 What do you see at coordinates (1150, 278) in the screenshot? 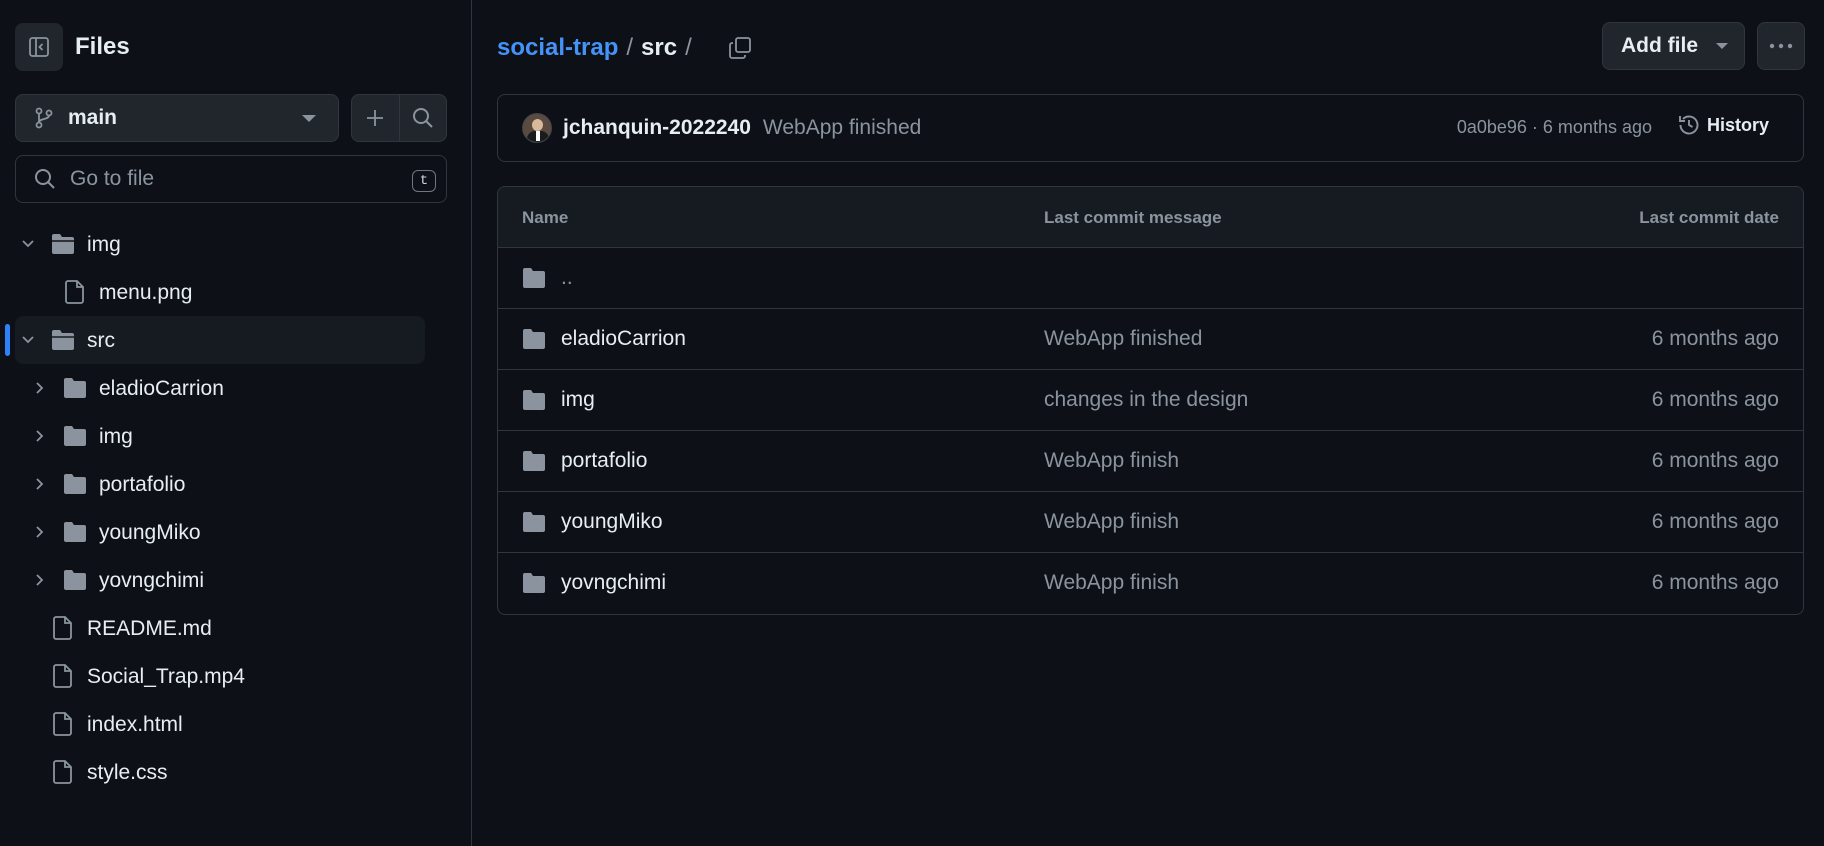
I see `table-row-parent-directory: ..` at bounding box center [1150, 278].